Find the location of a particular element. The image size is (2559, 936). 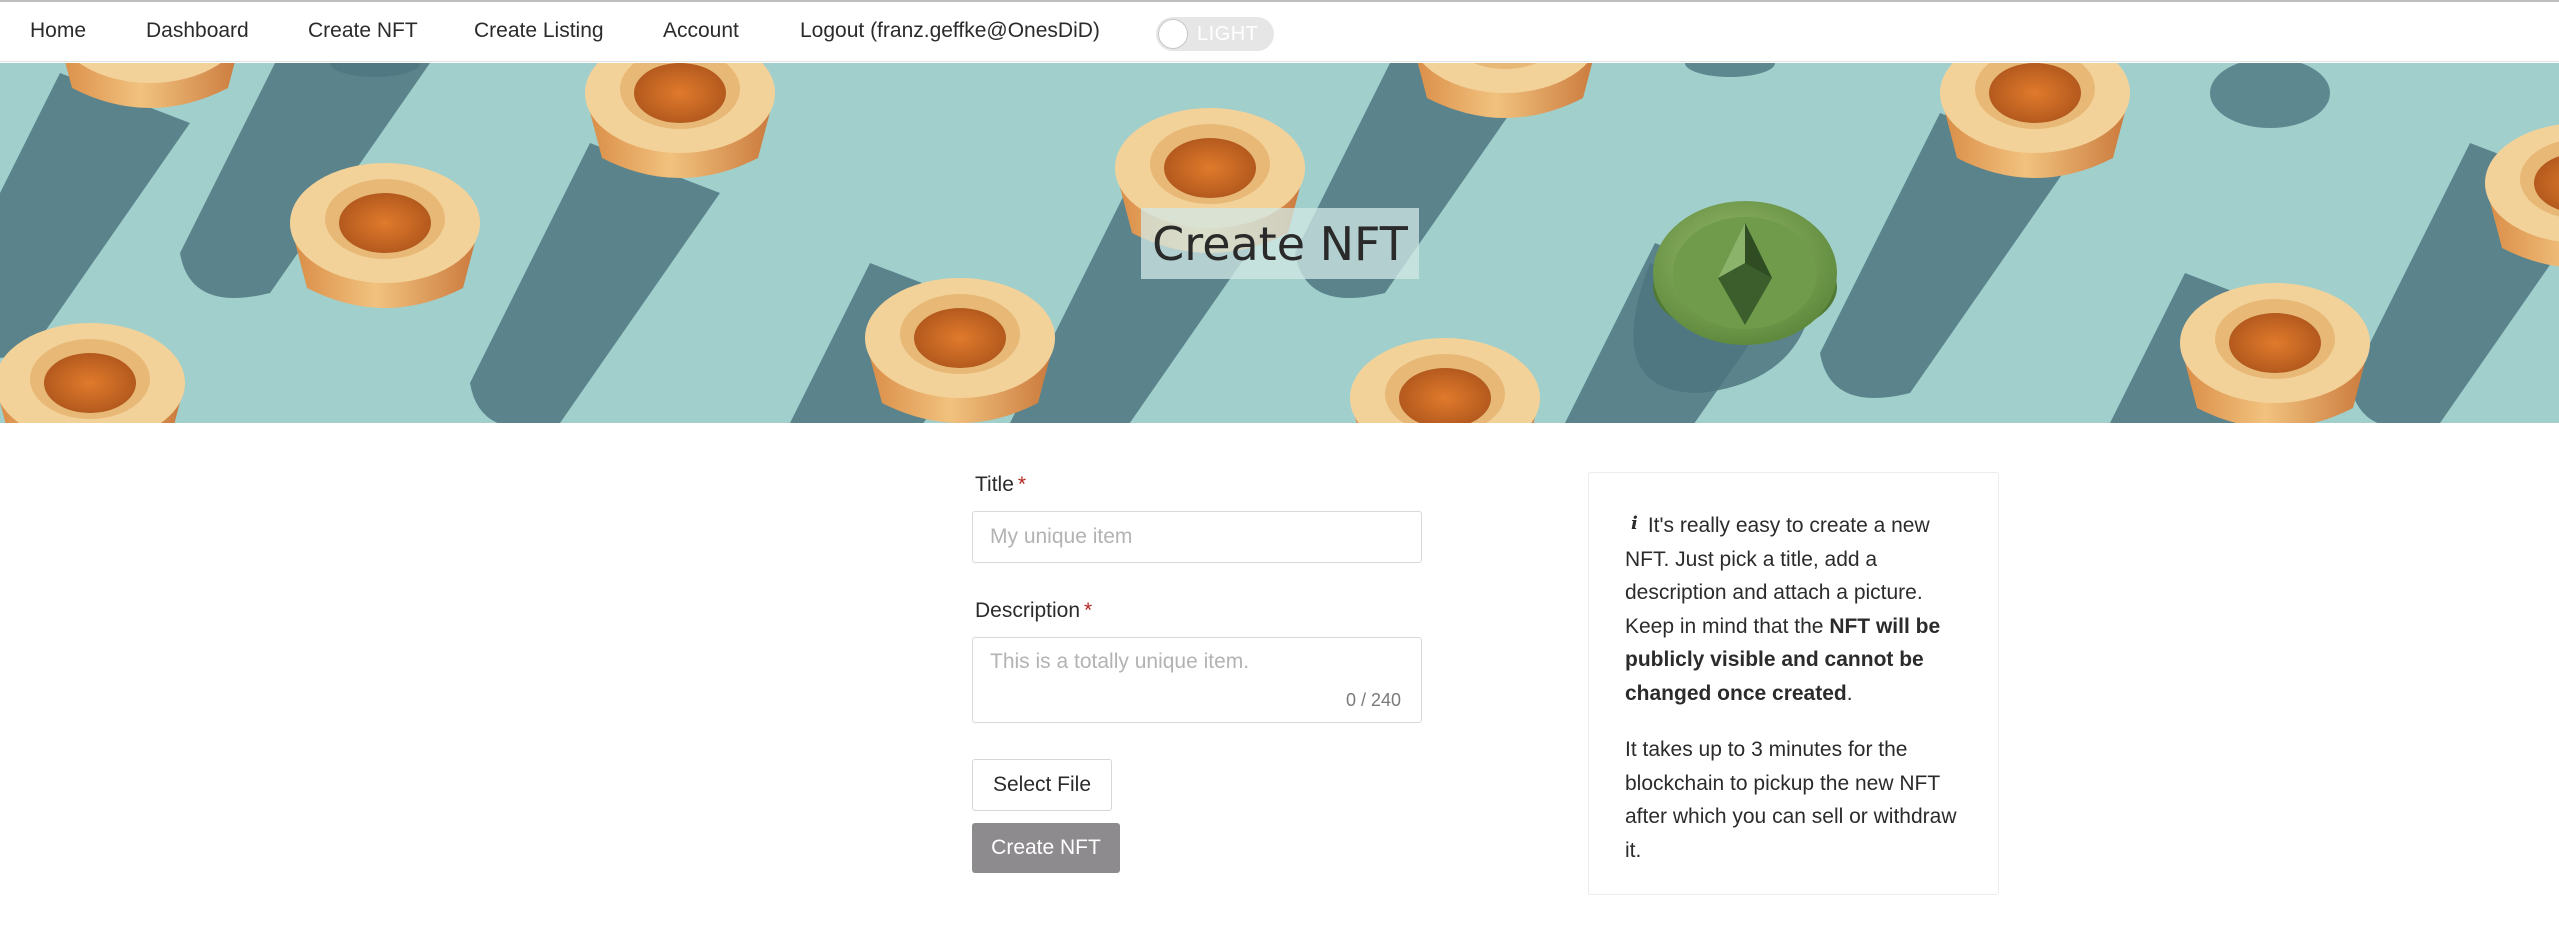

info-icon: i is located at coordinates (1634, 523).